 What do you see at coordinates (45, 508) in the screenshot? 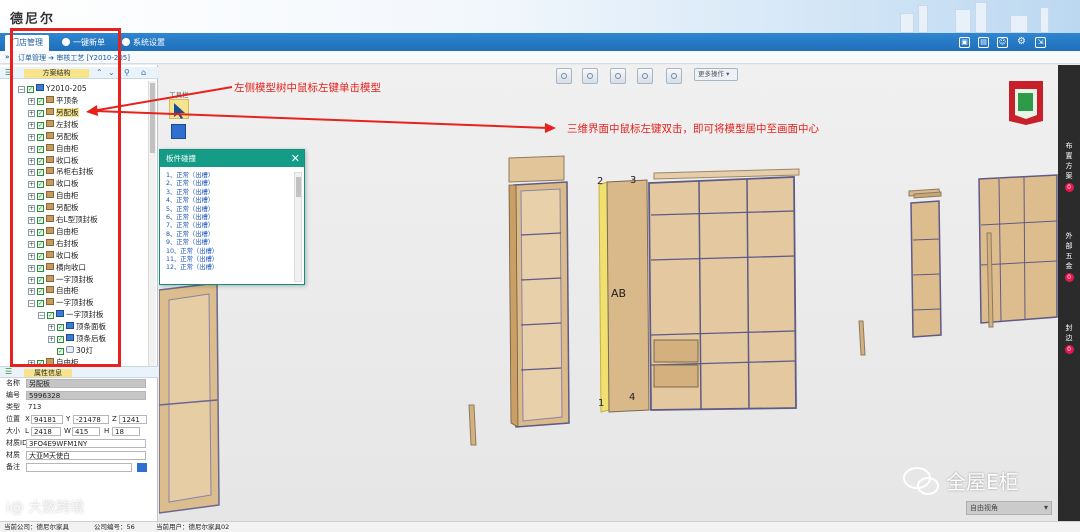
I see `watermark: i@ 大数跨境` at bounding box center [45, 508].